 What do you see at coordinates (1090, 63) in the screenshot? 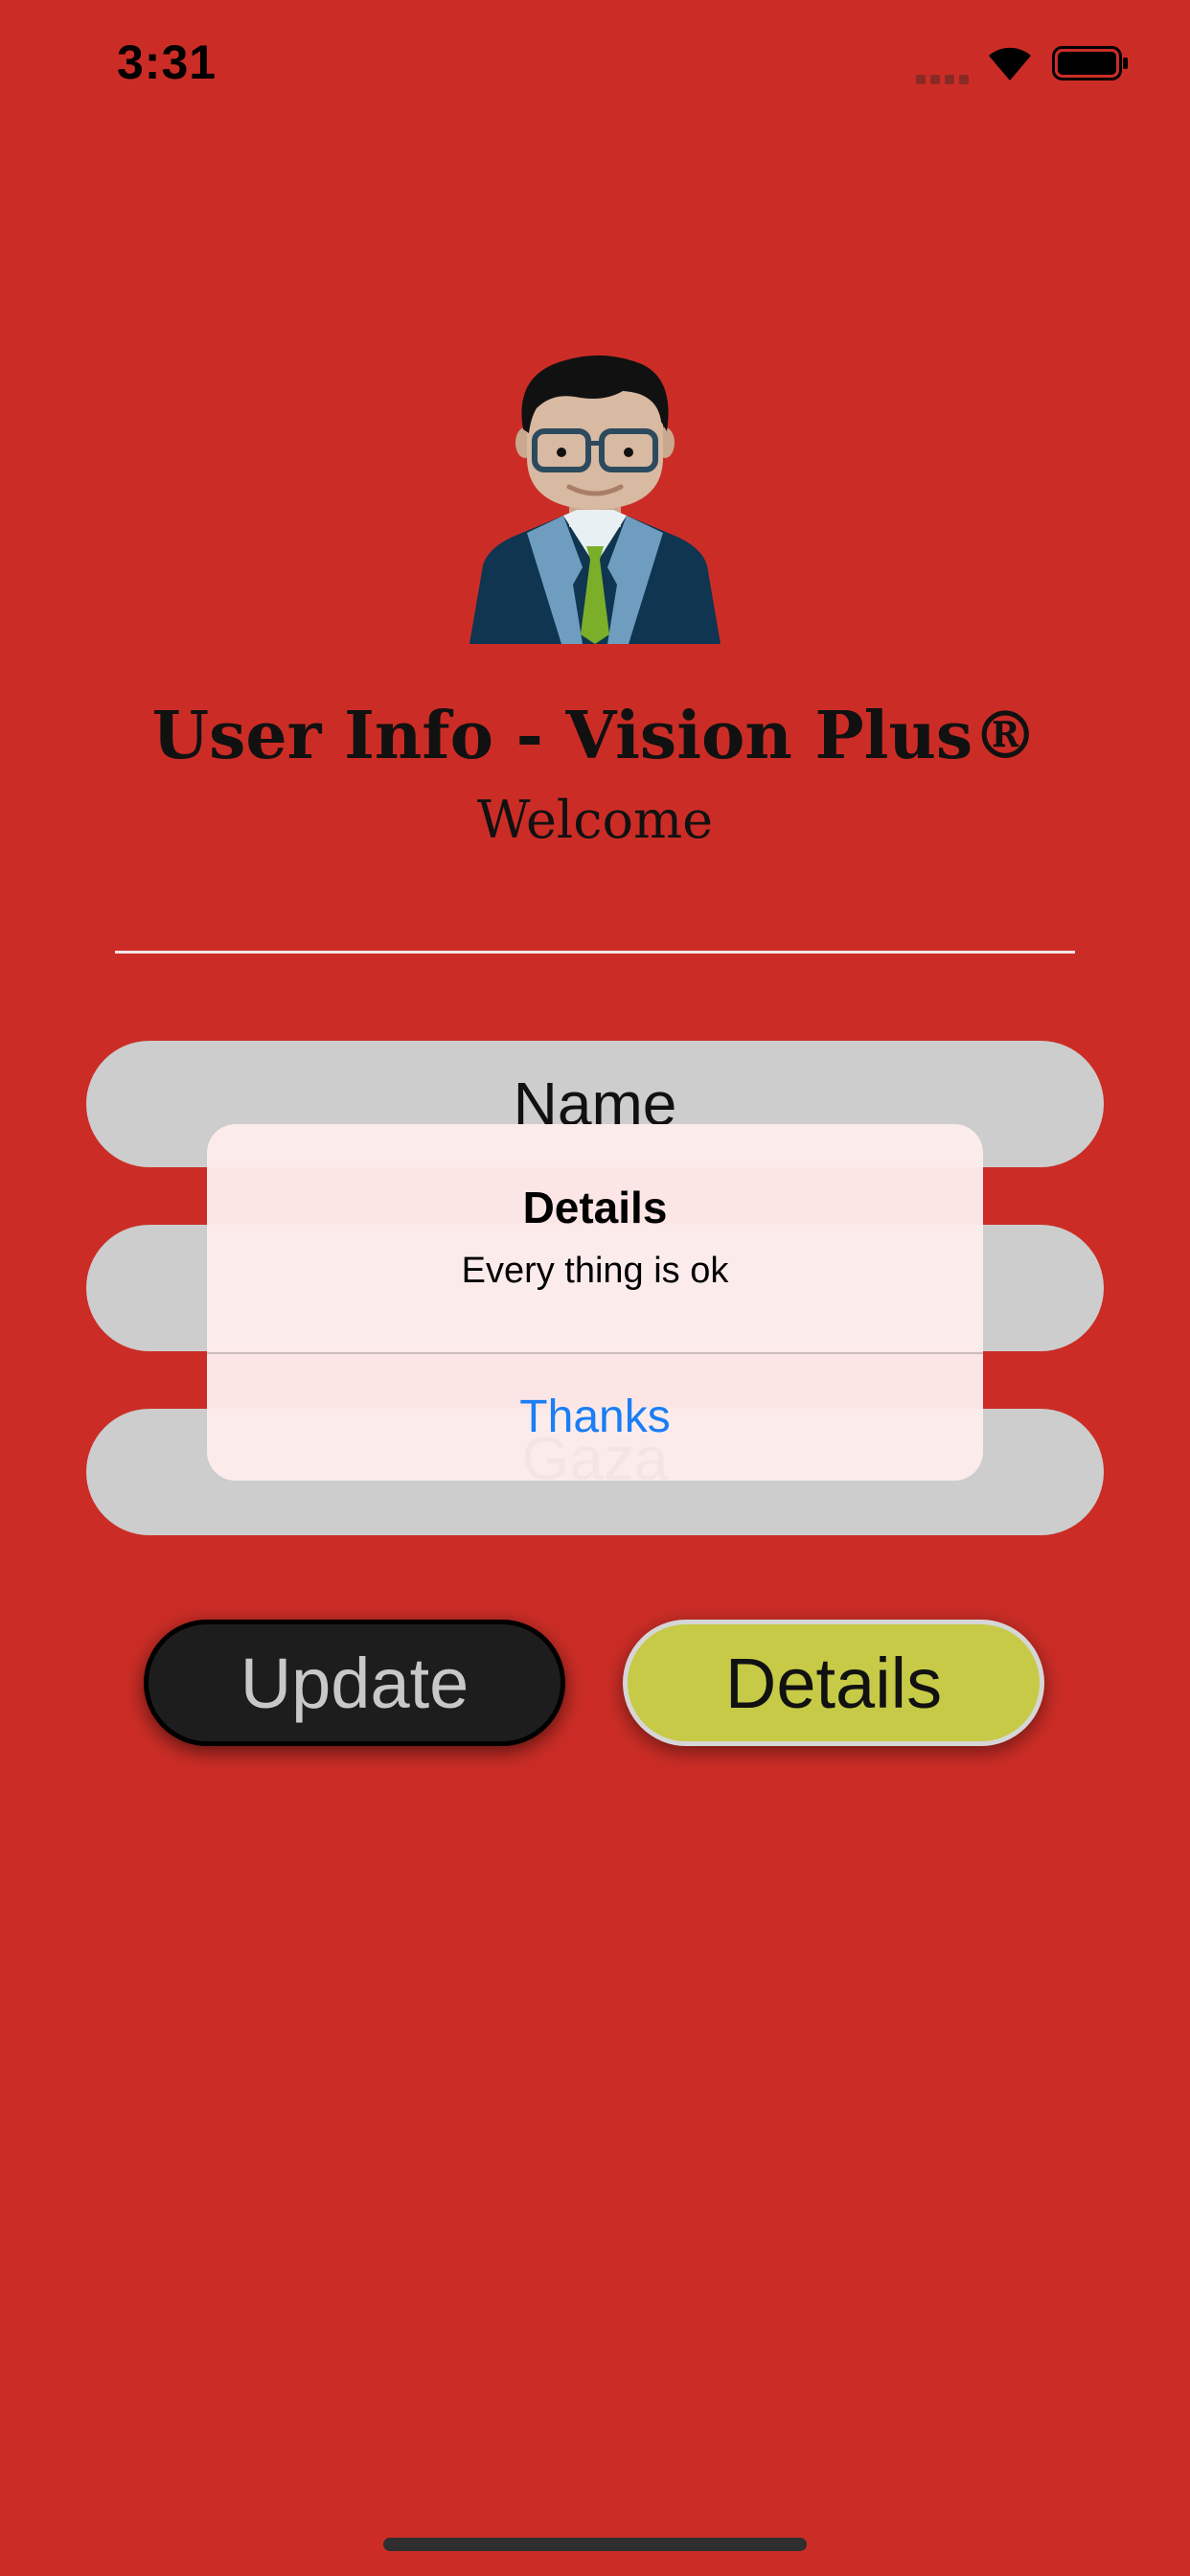
I see `battery-icon` at bounding box center [1090, 63].